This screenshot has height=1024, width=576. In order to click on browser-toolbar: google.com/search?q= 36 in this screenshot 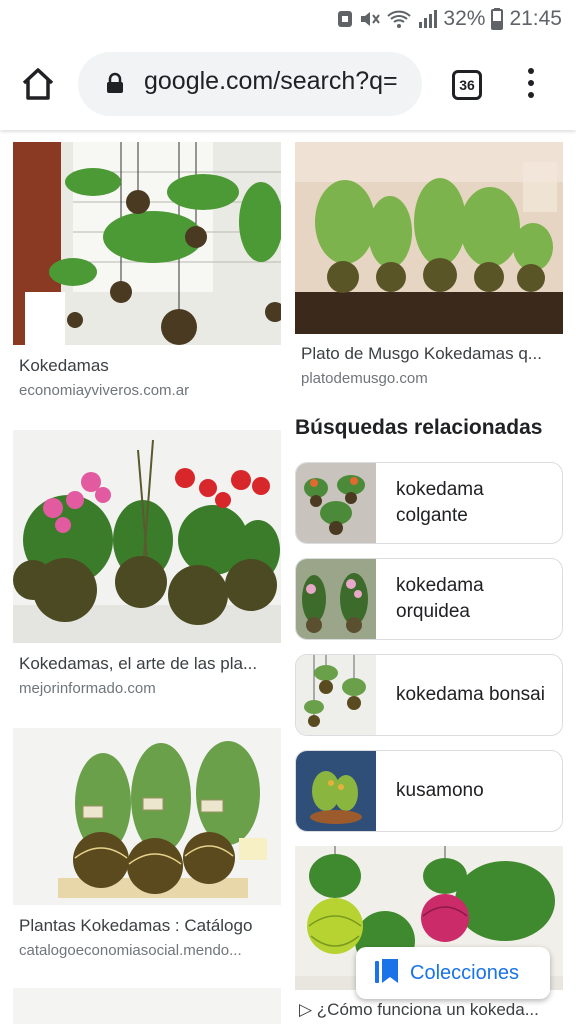, I will do `click(288, 83)`.